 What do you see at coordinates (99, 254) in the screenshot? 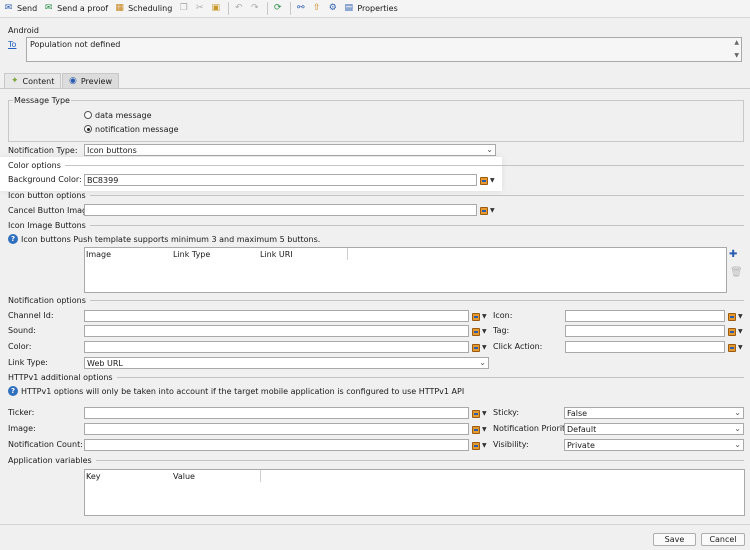
I see `grid-header-image: Image` at bounding box center [99, 254].